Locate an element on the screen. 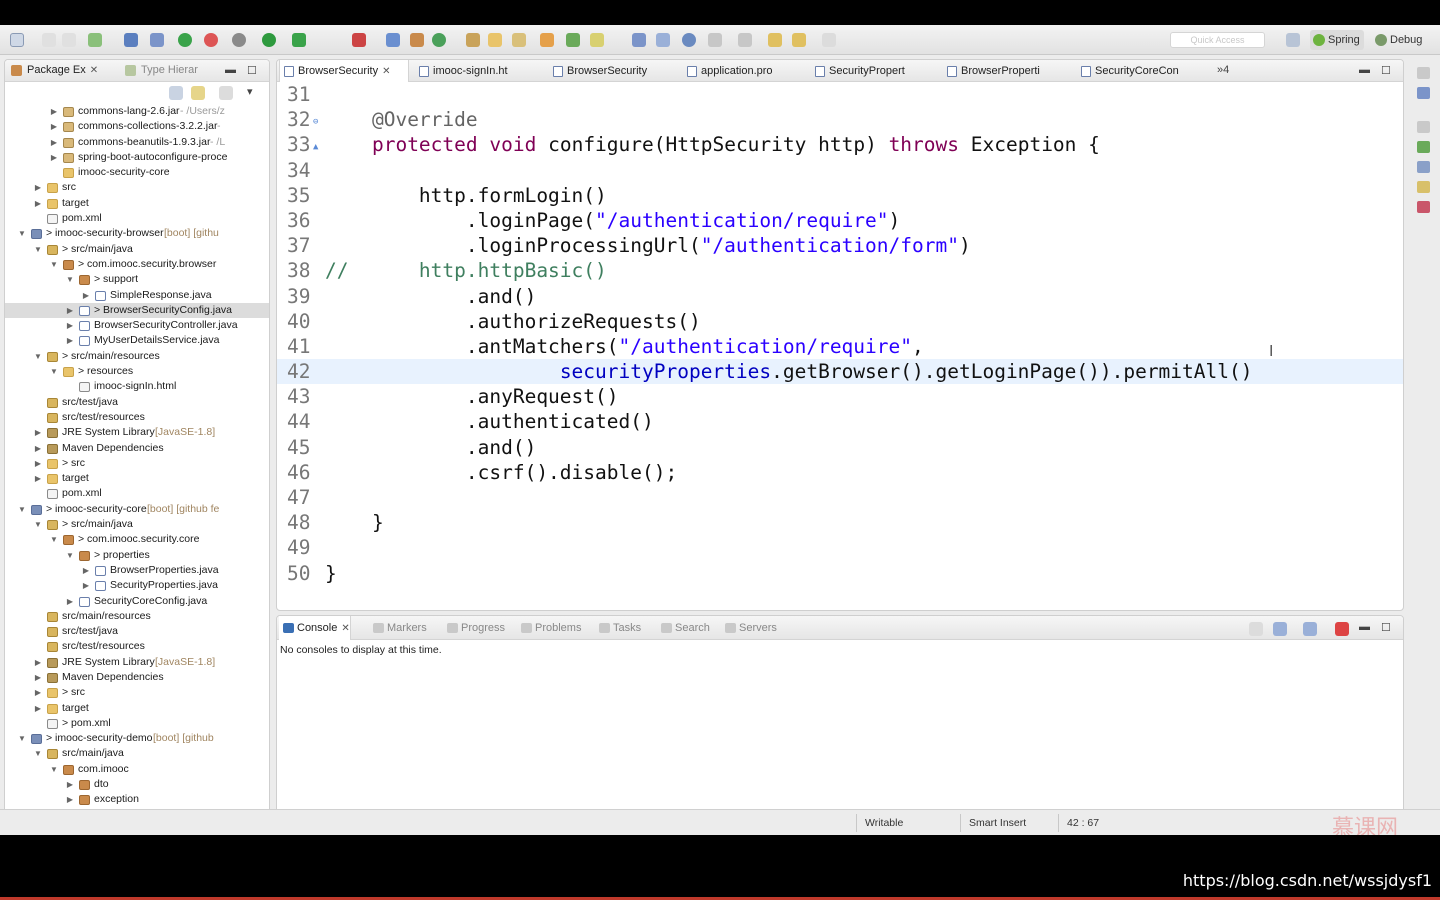 The image size is (1440, 900). collapse-all-icon is located at coordinates (176, 93).